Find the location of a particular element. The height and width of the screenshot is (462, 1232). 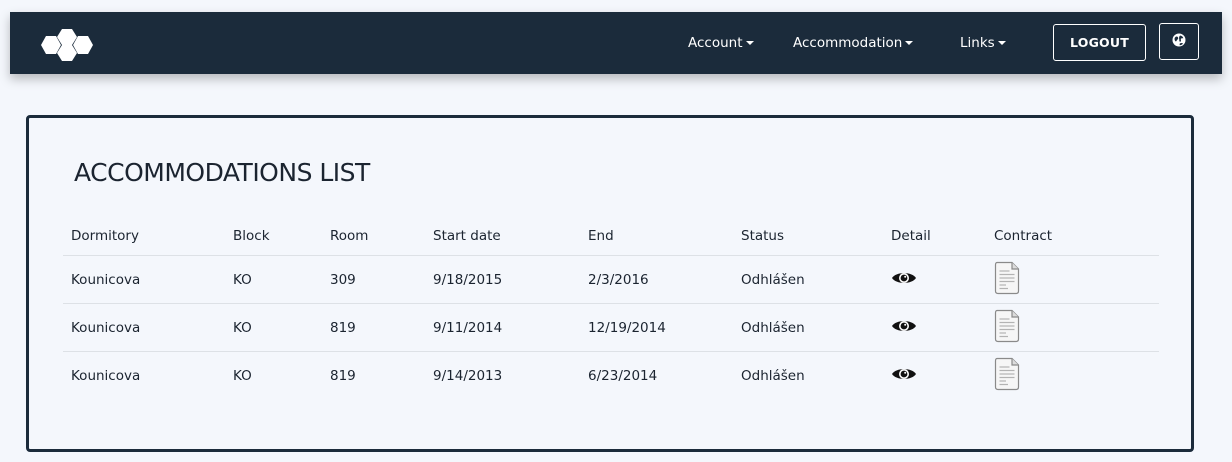

cell-room: 309 is located at coordinates (343, 279).